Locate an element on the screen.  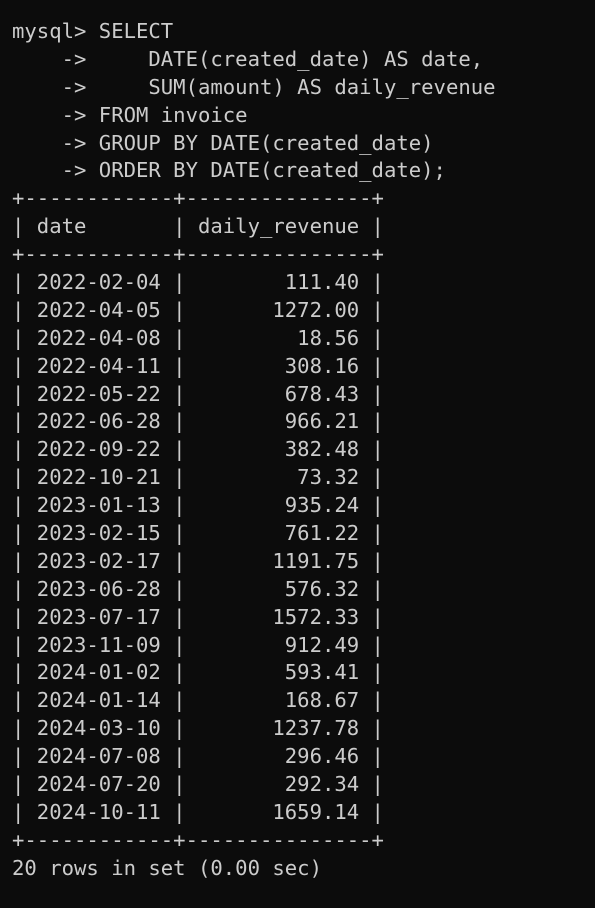
table-row: | 2022-04-11 | 308.16 | is located at coordinates (198, 365).